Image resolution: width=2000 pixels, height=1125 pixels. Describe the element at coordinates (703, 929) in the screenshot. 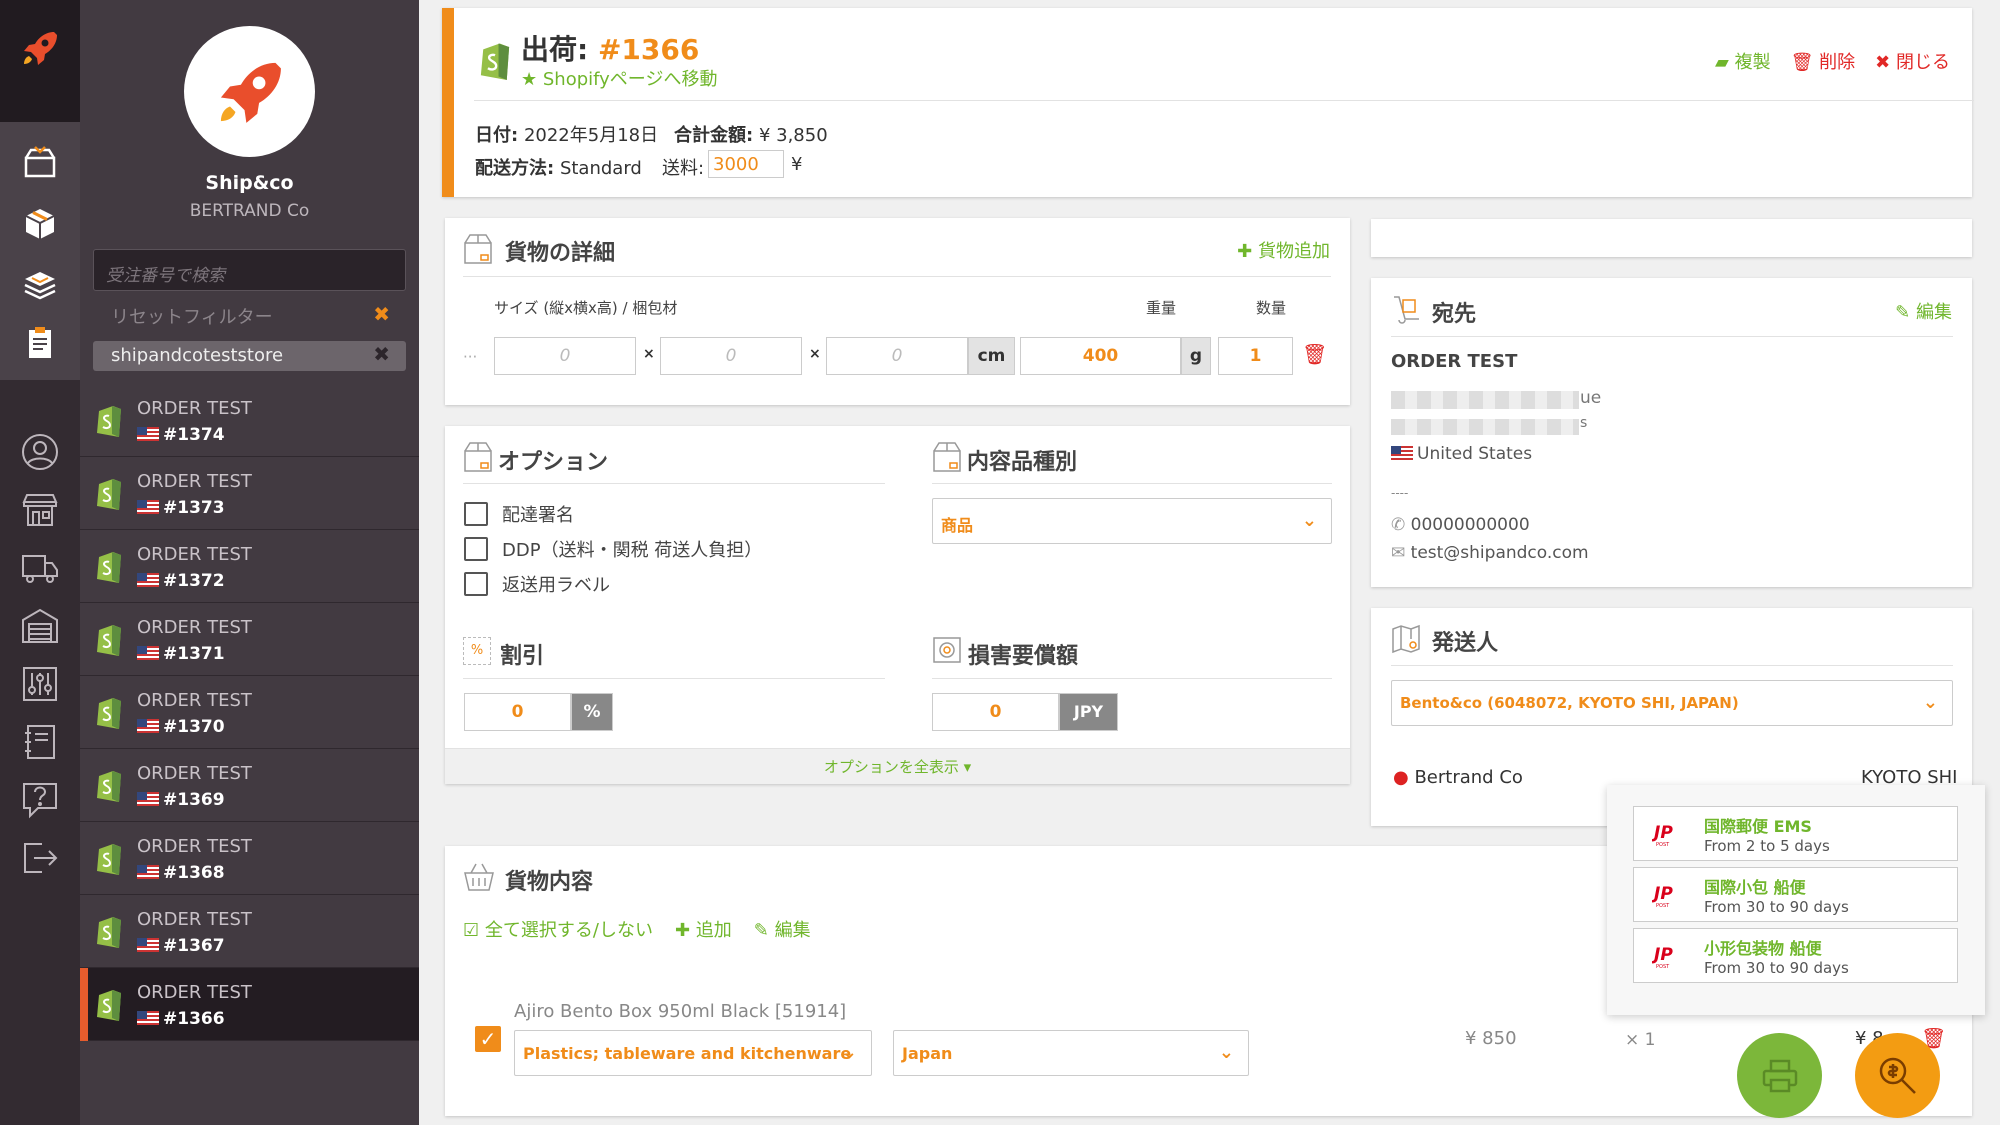

I see `add-item-button: ✚ 追加` at that location.